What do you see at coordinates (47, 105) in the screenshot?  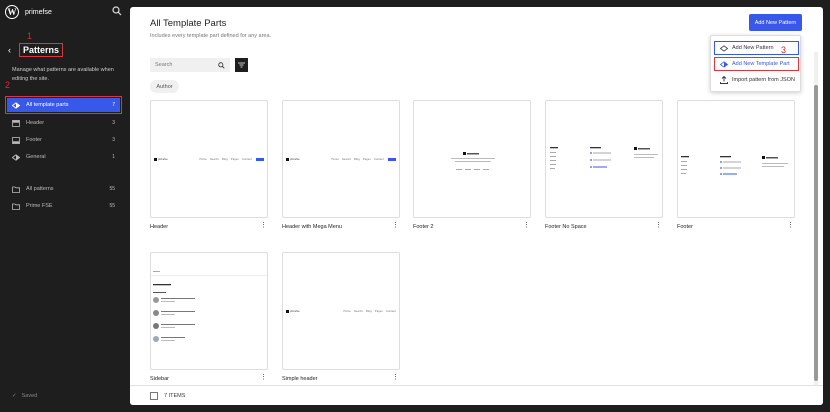 I see `sidebar-item-label: All template parts` at bounding box center [47, 105].